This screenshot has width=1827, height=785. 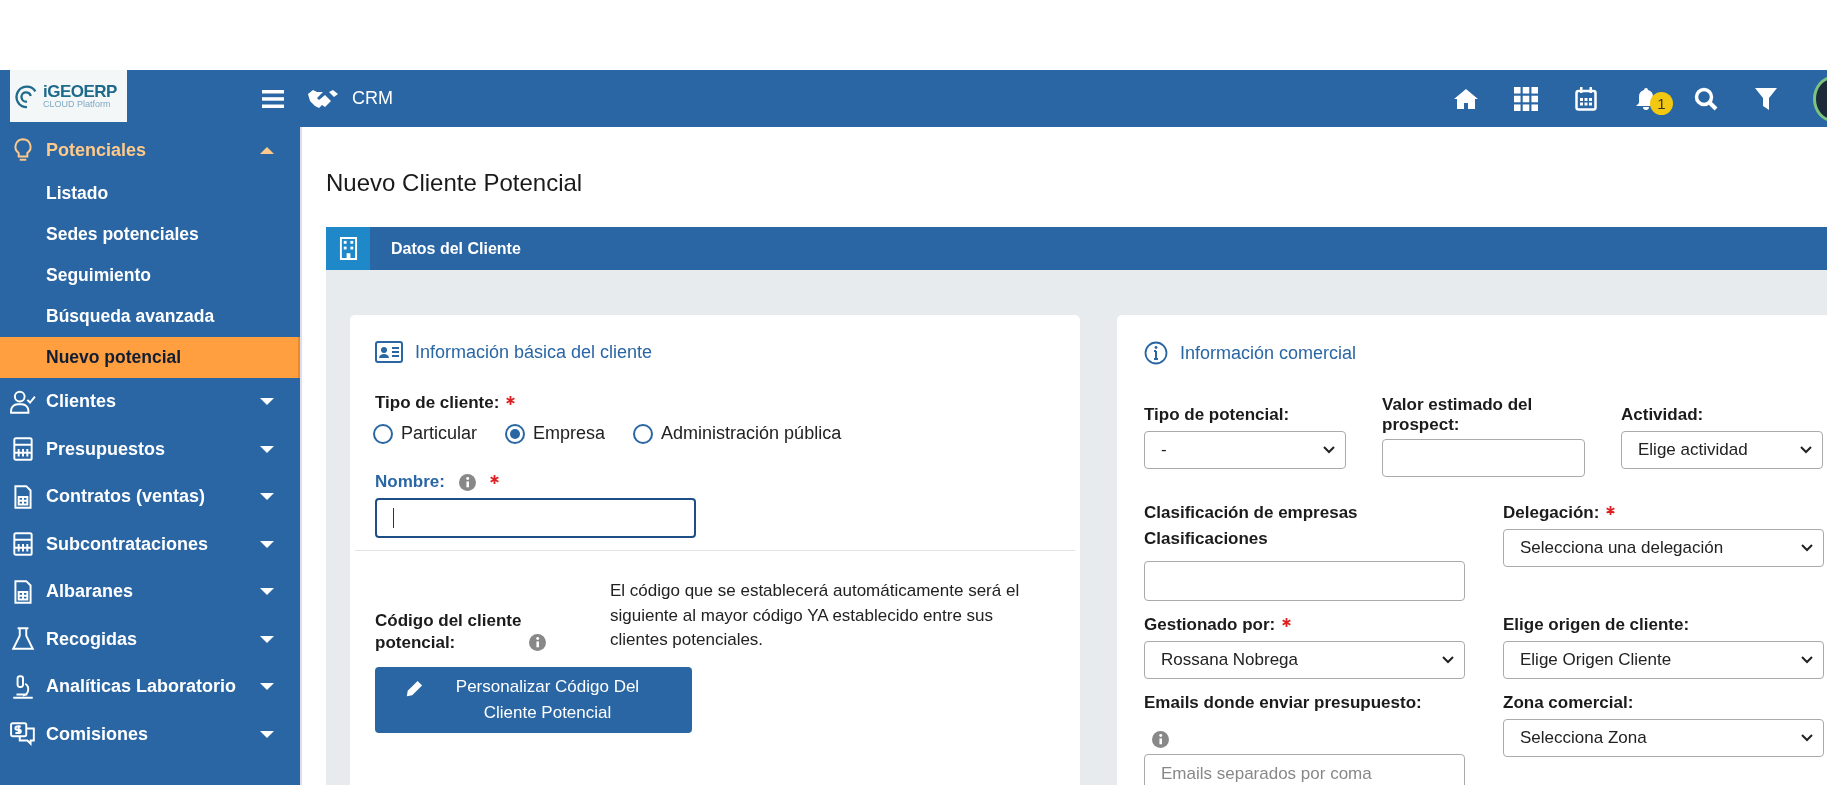 What do you see at coordinates (455, 183) in the screenshot?
I see `page-title: Nuevo Cliente Potencial` at bounding box center [455, 183].